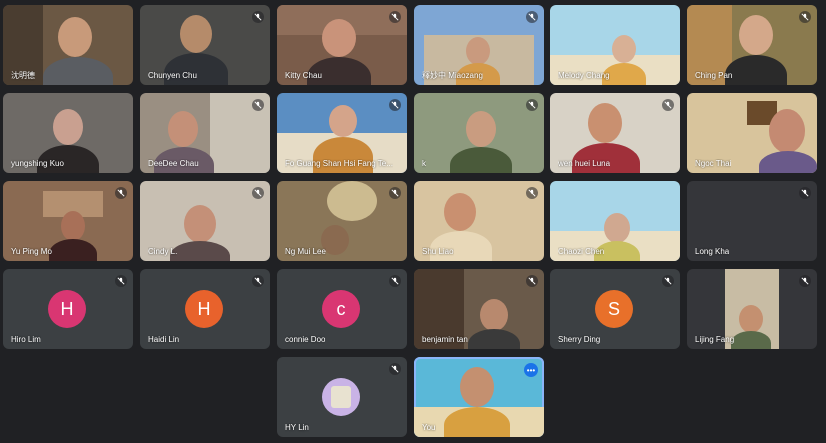 The height and width of the screenshot is (443, 826). I want to click on participant-name: Sherry Ding, so click(579, 339).